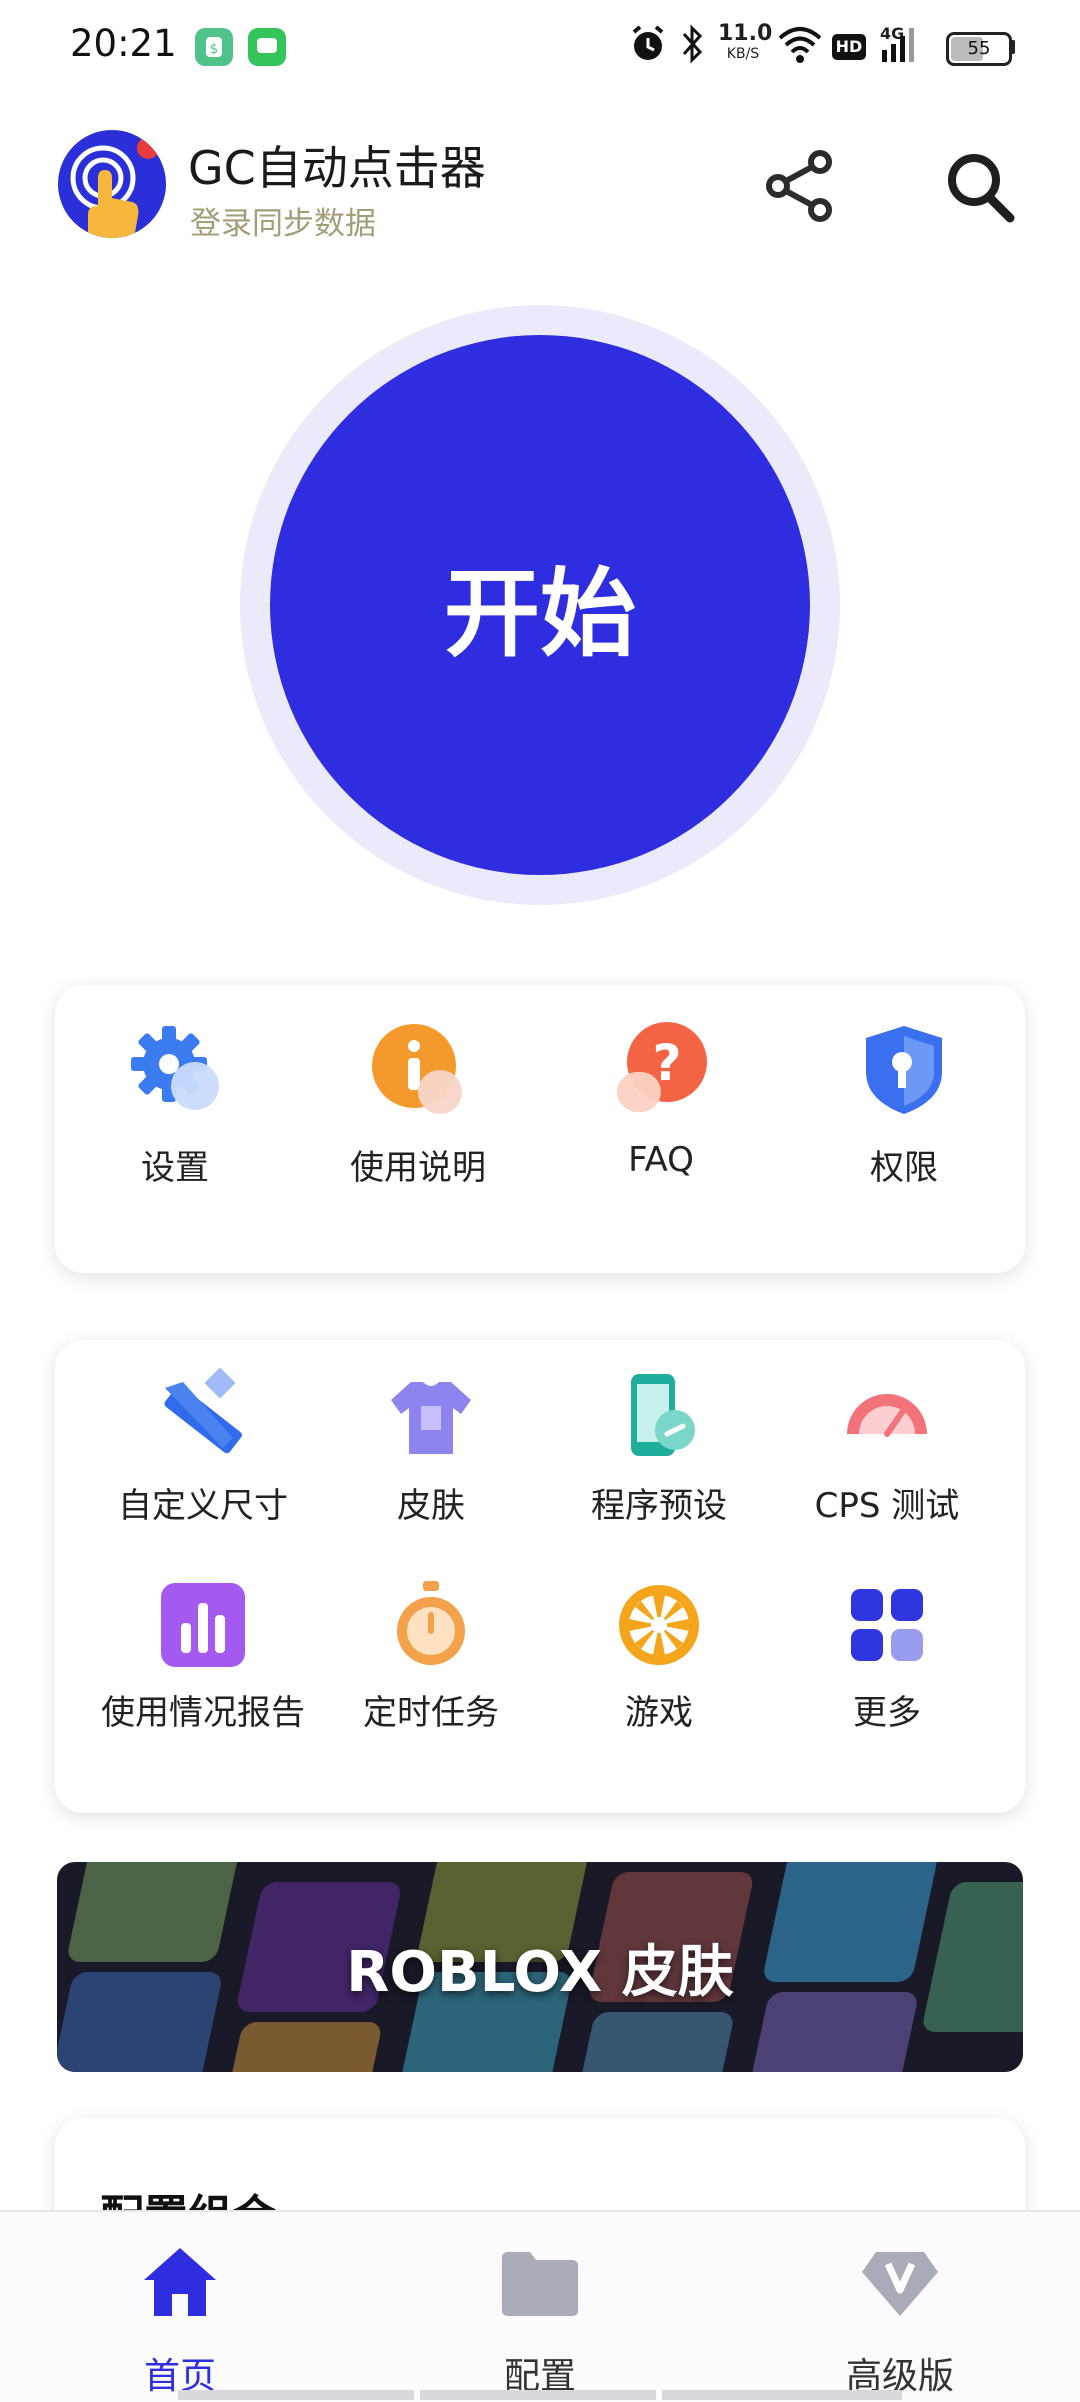  I want to click on ruler-pencil-icon, so click(203, 1411).